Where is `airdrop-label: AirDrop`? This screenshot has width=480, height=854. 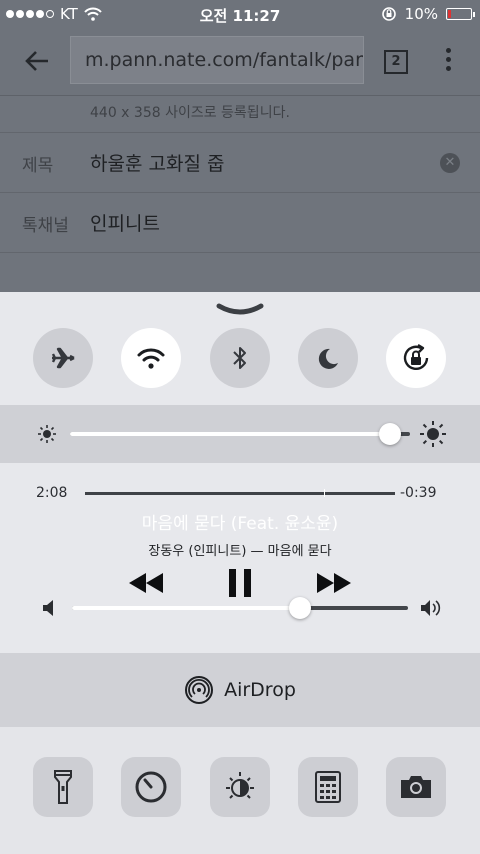 airdrop-label: AirDrop is located at coordinates (260, 690).